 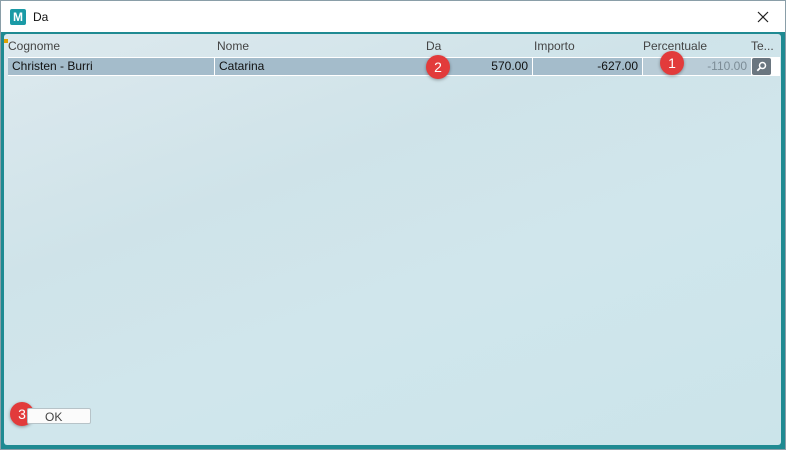 What do you see at coordinates (476, 46) in the screenshot?
I see `column-header-da: Da` at bounding box center [476, 46].